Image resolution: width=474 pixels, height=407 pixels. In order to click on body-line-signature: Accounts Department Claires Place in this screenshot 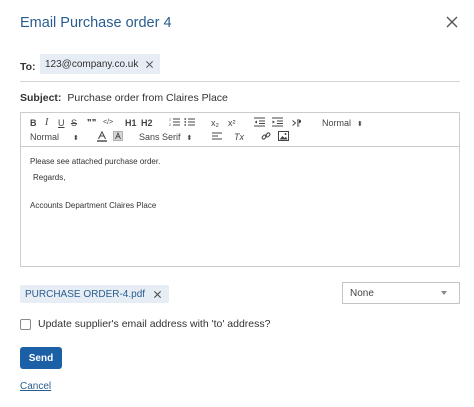, I will do `click(93, 205)`.